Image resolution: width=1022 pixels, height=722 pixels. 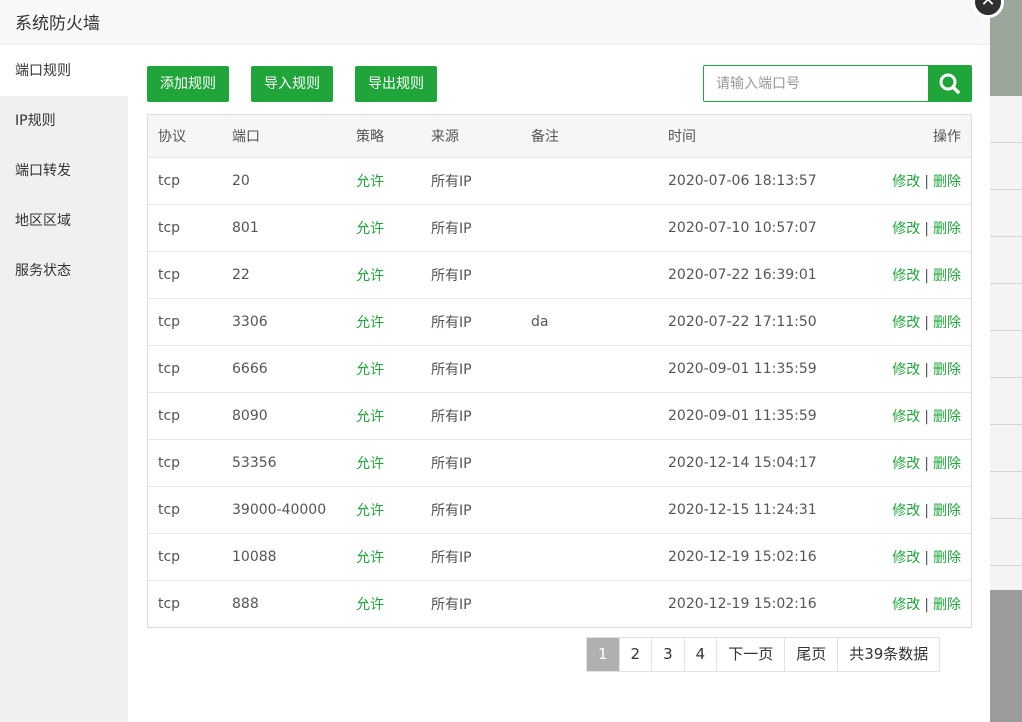 I want to click on table-row: tcp 22 允许 所有IP 2020-07-22 16:39:01 修改 | 删除, so click(x=559, y=274).